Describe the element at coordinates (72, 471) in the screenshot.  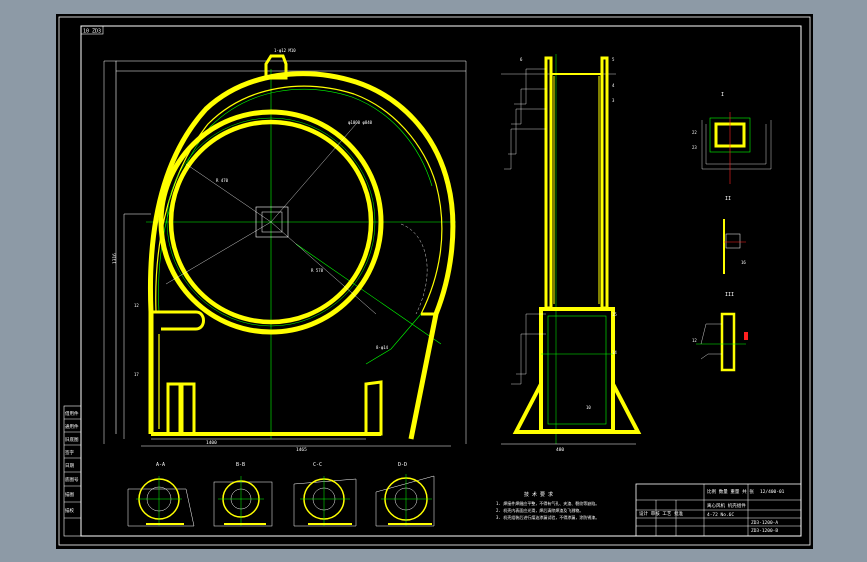
I see `left-stamp-column: 借用件 通用件 旧底图 签字 日期 底图号 描图 描校` at that location.